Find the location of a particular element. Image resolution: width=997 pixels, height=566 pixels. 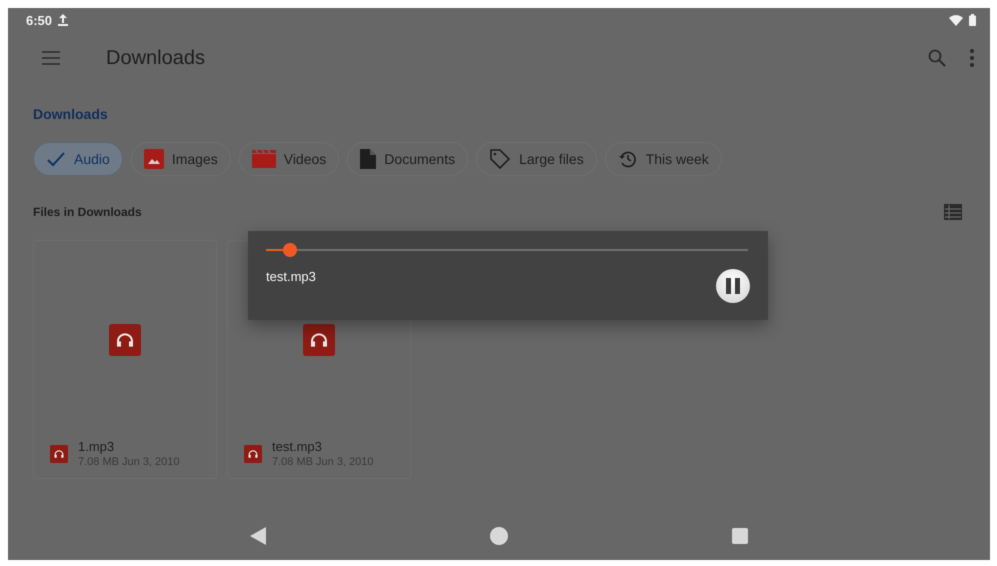

tag-icon is located at coordinates (500, 159).